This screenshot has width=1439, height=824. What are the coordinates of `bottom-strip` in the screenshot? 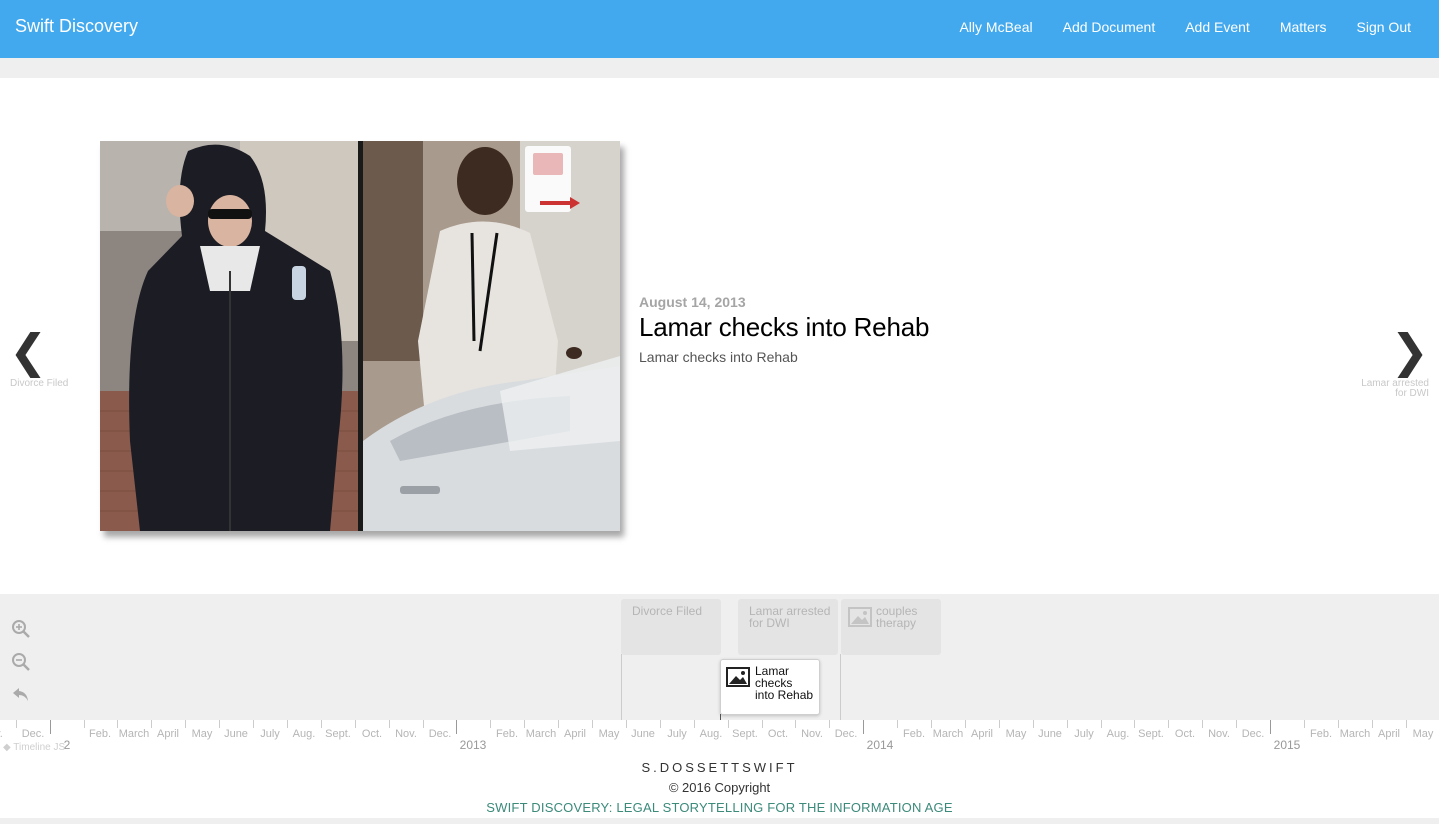 It's located at (719, 821).